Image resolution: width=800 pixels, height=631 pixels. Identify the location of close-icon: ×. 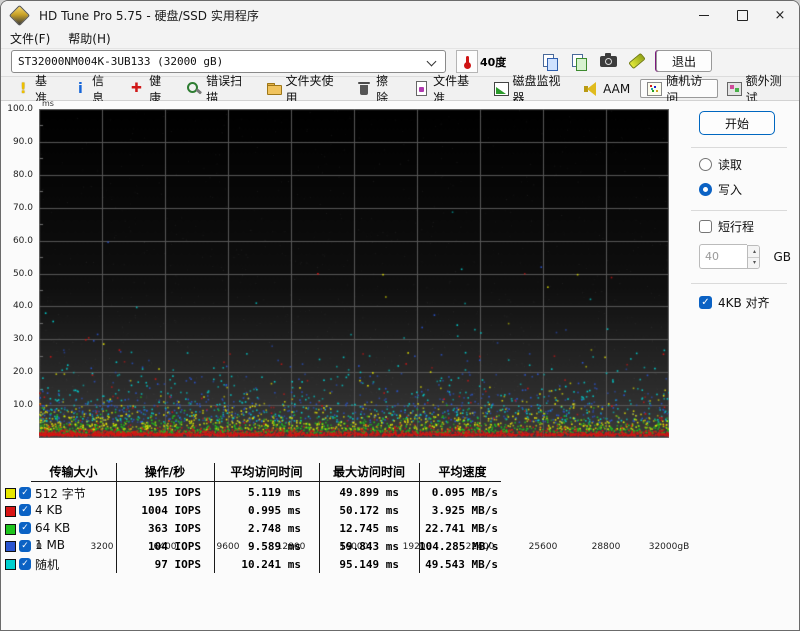
(780, 15).